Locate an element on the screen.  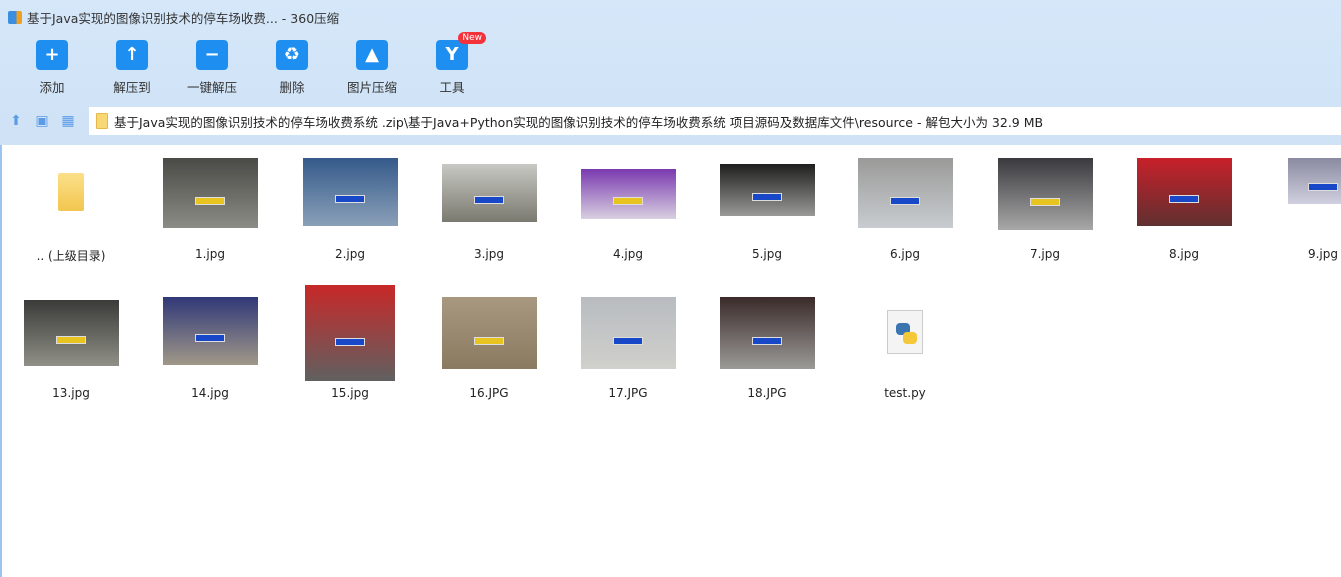
file-name: 17.JPG is located at coordinates (628, 393).